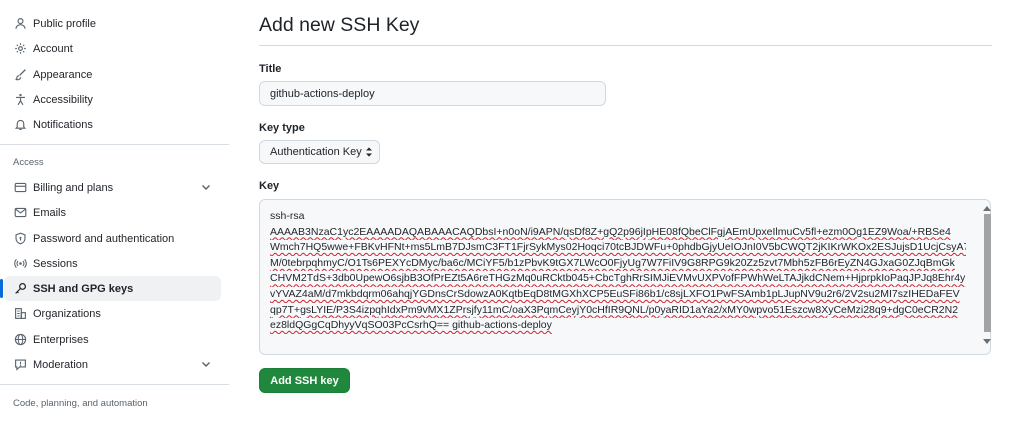  Describe the element at coordinates (625, 45) in the screenshot. I see `title-divider` at that location.